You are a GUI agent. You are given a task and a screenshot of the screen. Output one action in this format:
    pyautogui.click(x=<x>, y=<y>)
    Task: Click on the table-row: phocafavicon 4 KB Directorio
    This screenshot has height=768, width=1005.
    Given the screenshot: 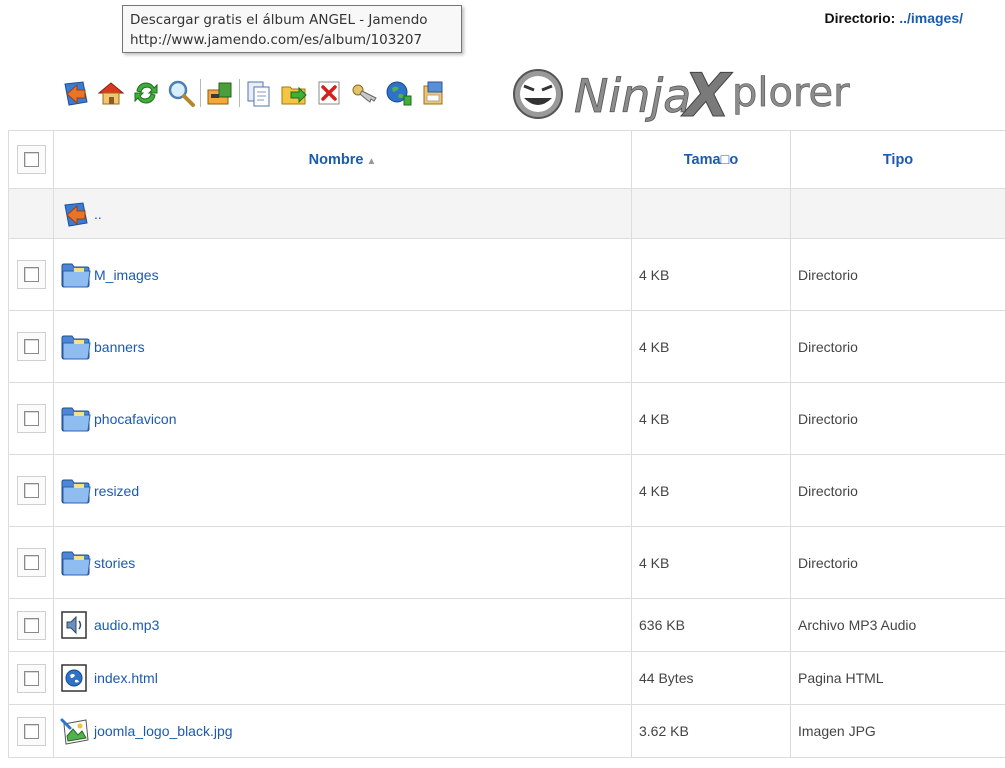 What is the action you would take?
    pyautogui.click(x=506, y=418)
    